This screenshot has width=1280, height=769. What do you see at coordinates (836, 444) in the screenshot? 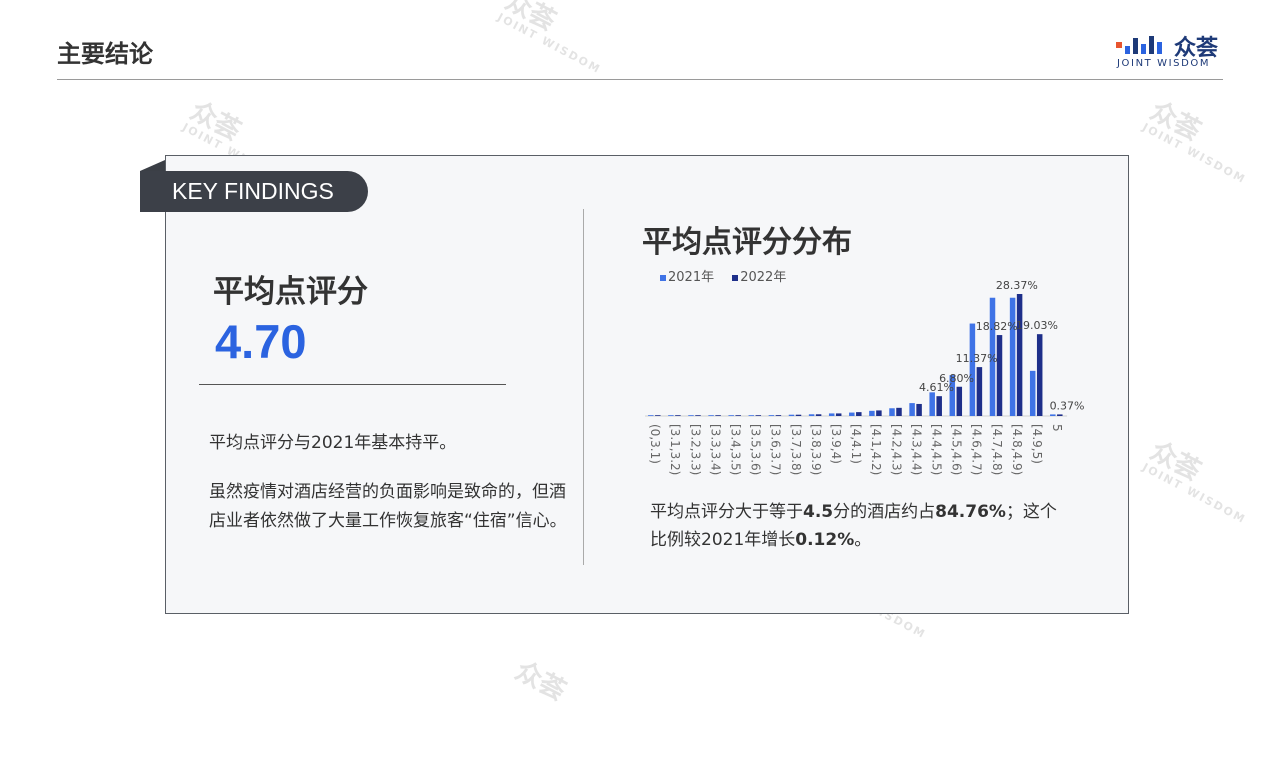
I see `x-tick-label: [3.9,4)` at bounding box center [836, 444].